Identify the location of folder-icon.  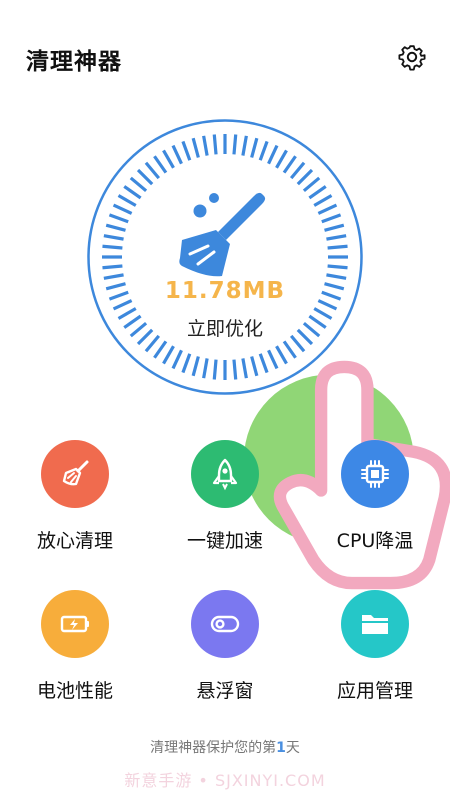
(375, 624).